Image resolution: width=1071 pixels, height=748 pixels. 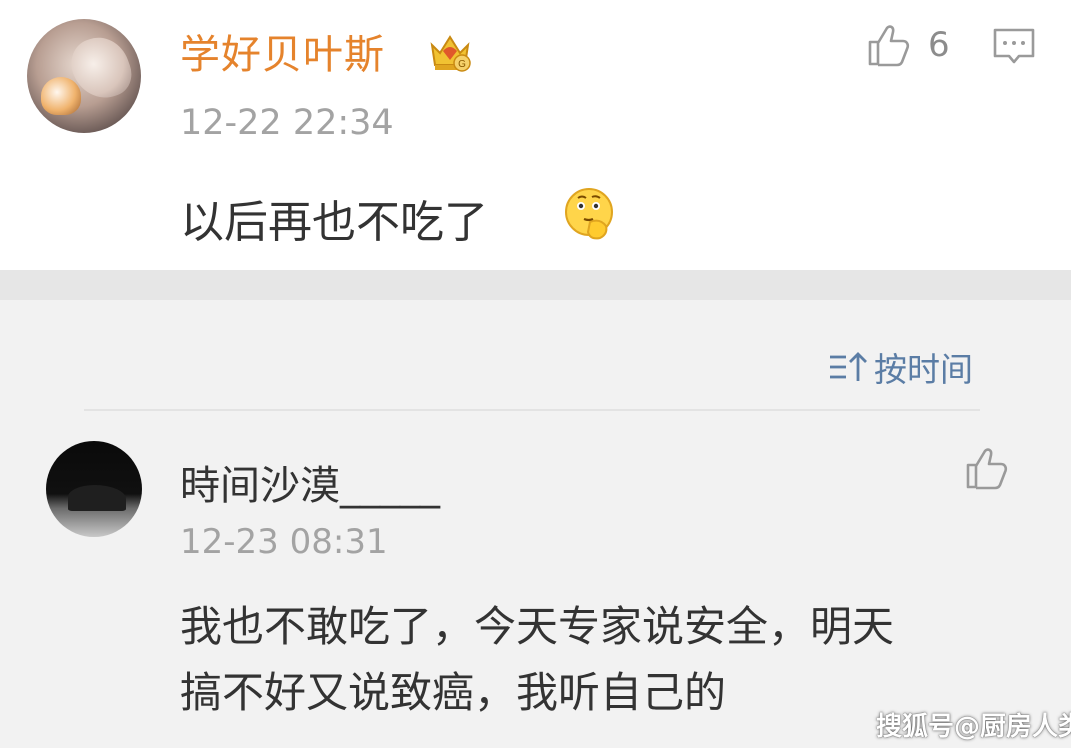 I want to click on reply-avatar, so click(x=94, y=489).